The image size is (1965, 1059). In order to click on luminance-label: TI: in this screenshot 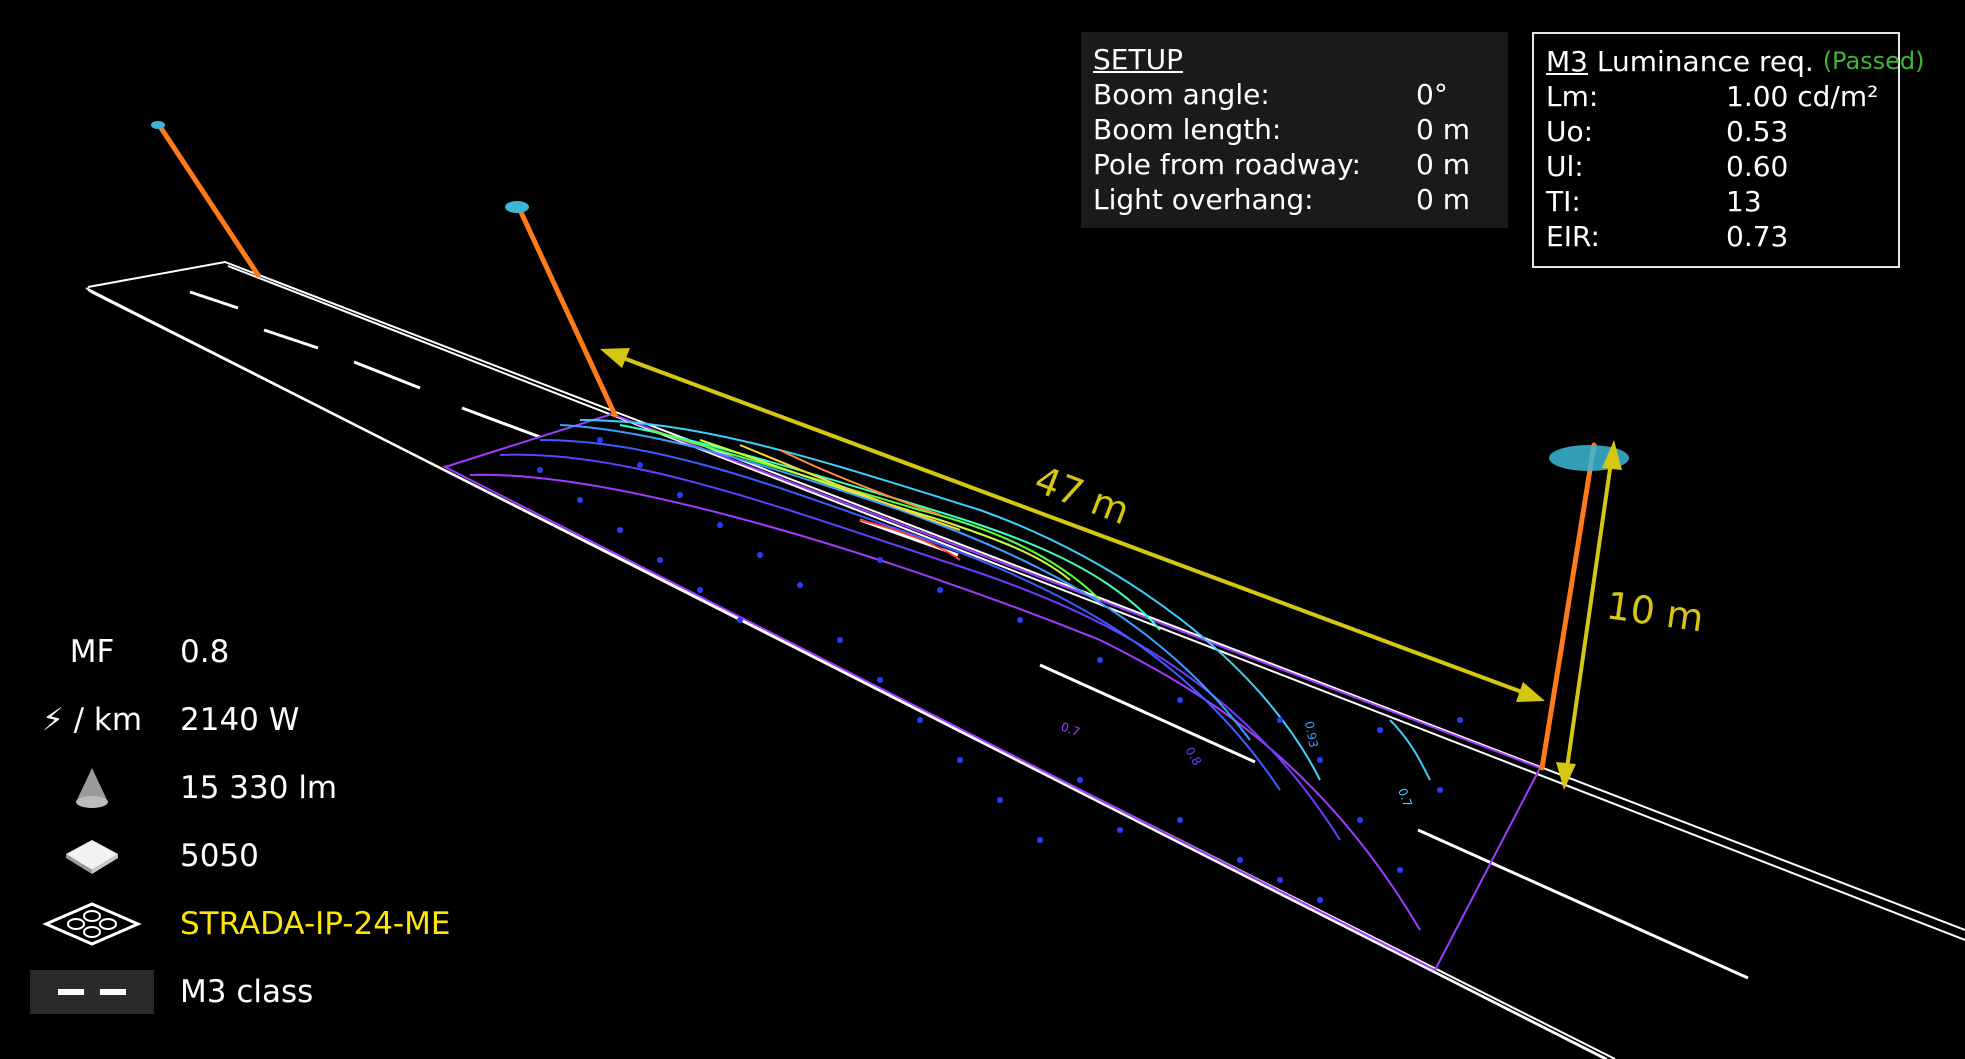, I will do `click(1563, 201)`.